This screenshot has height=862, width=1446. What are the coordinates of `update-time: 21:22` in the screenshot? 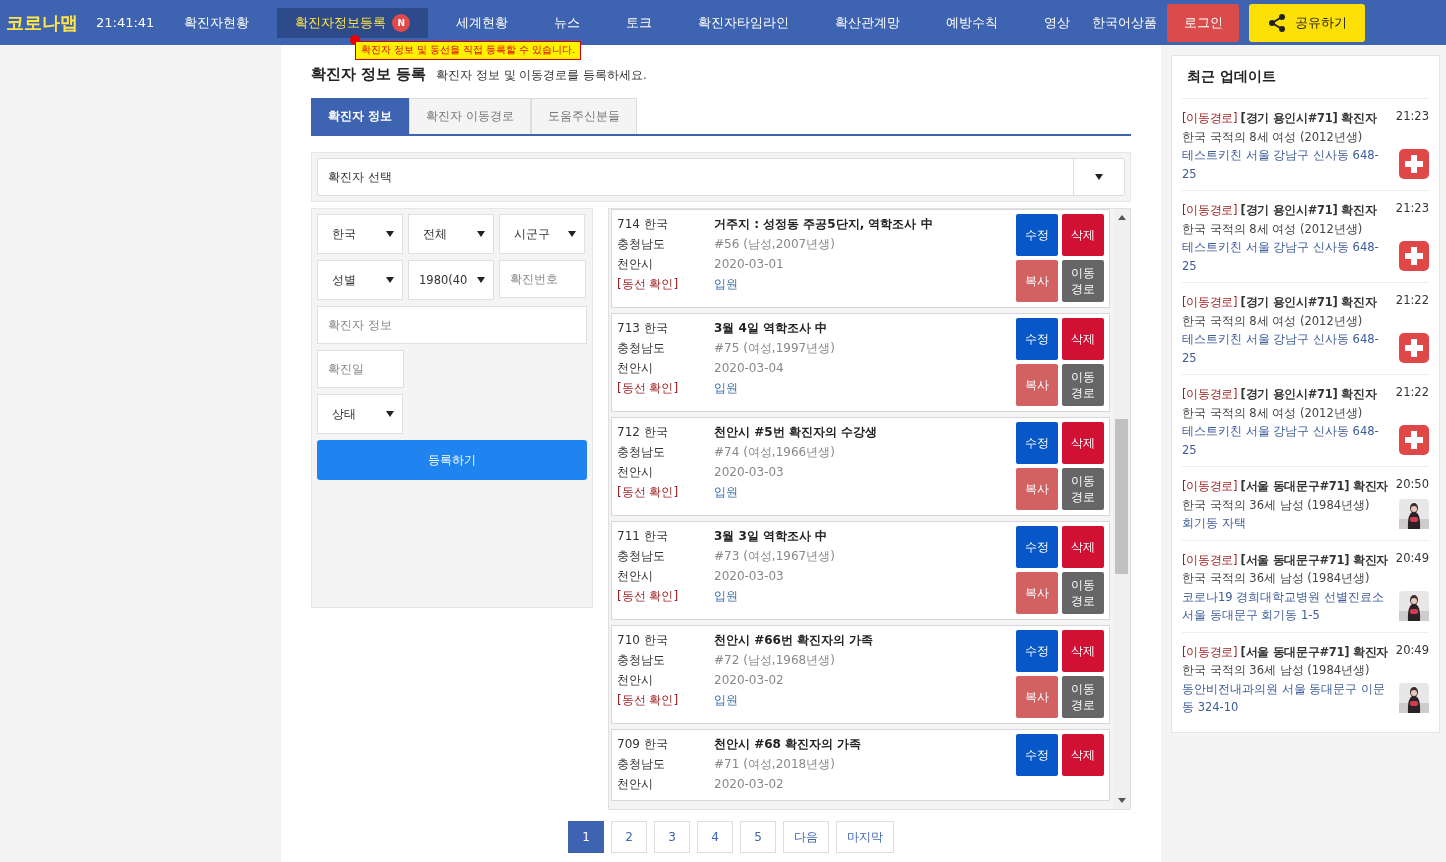 It's located at (1412, 300).